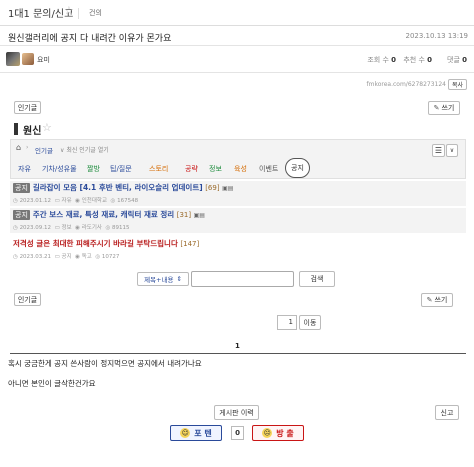 Image resolution: width=474 pixels, height=467 pixels. What do you see at coordinates (447, 412) in the screenshot?
I see `report-button: 신고` at bounding box center [447, 412].